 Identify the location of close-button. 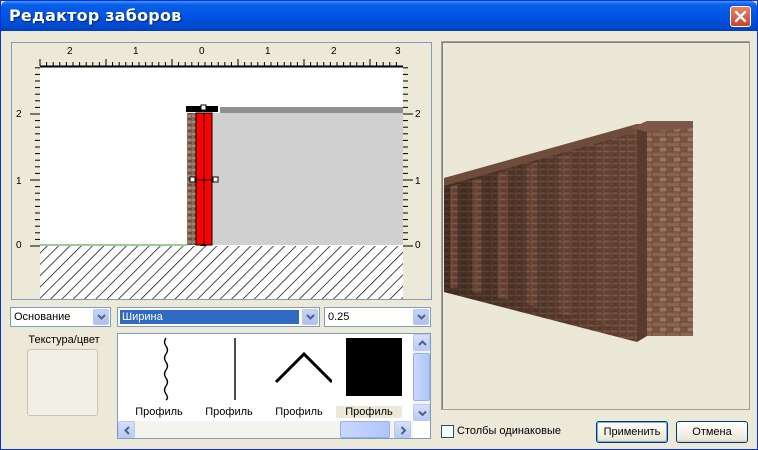
(740, 16).